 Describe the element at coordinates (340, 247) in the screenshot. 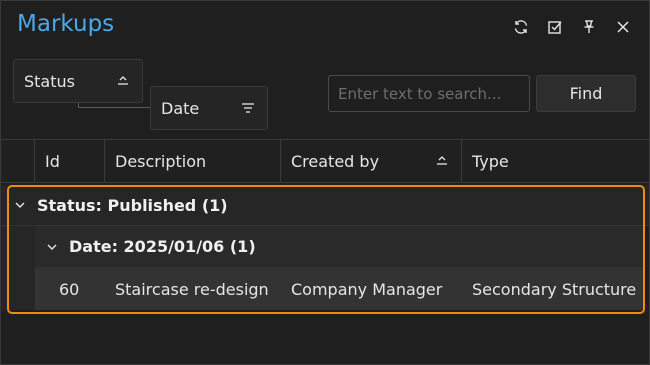

I see `group-row-date: Date: 2025/01/06 (1)` at that location.